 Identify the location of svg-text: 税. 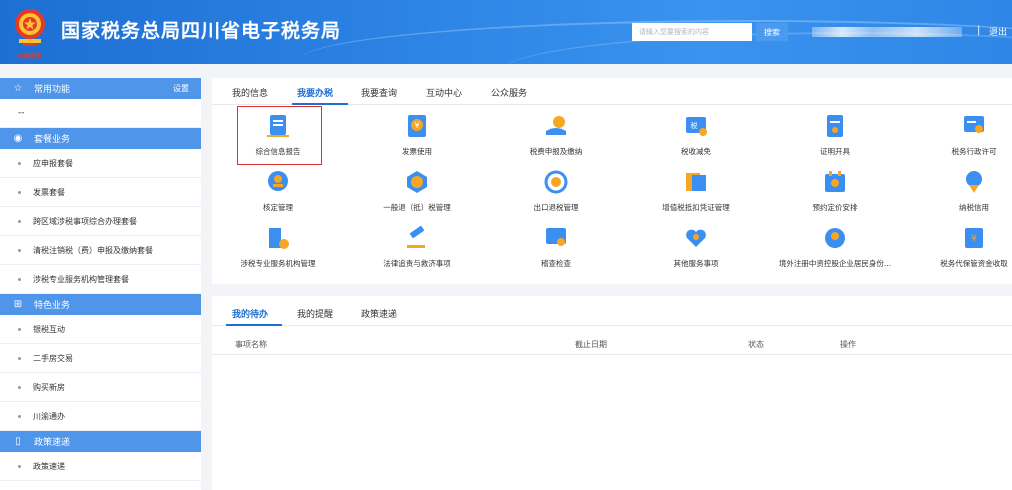
(694, 125).